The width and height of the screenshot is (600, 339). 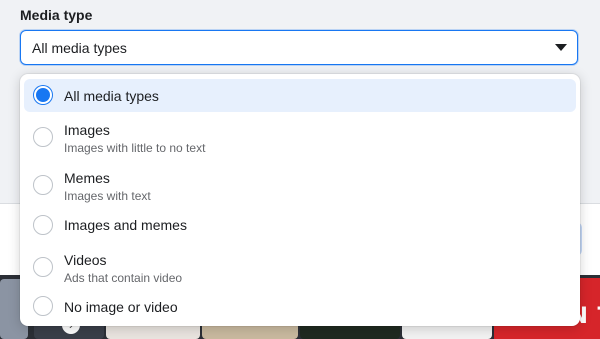 I want to click on option-subtitle: Images with little to no text, so click(x=135, y=148).